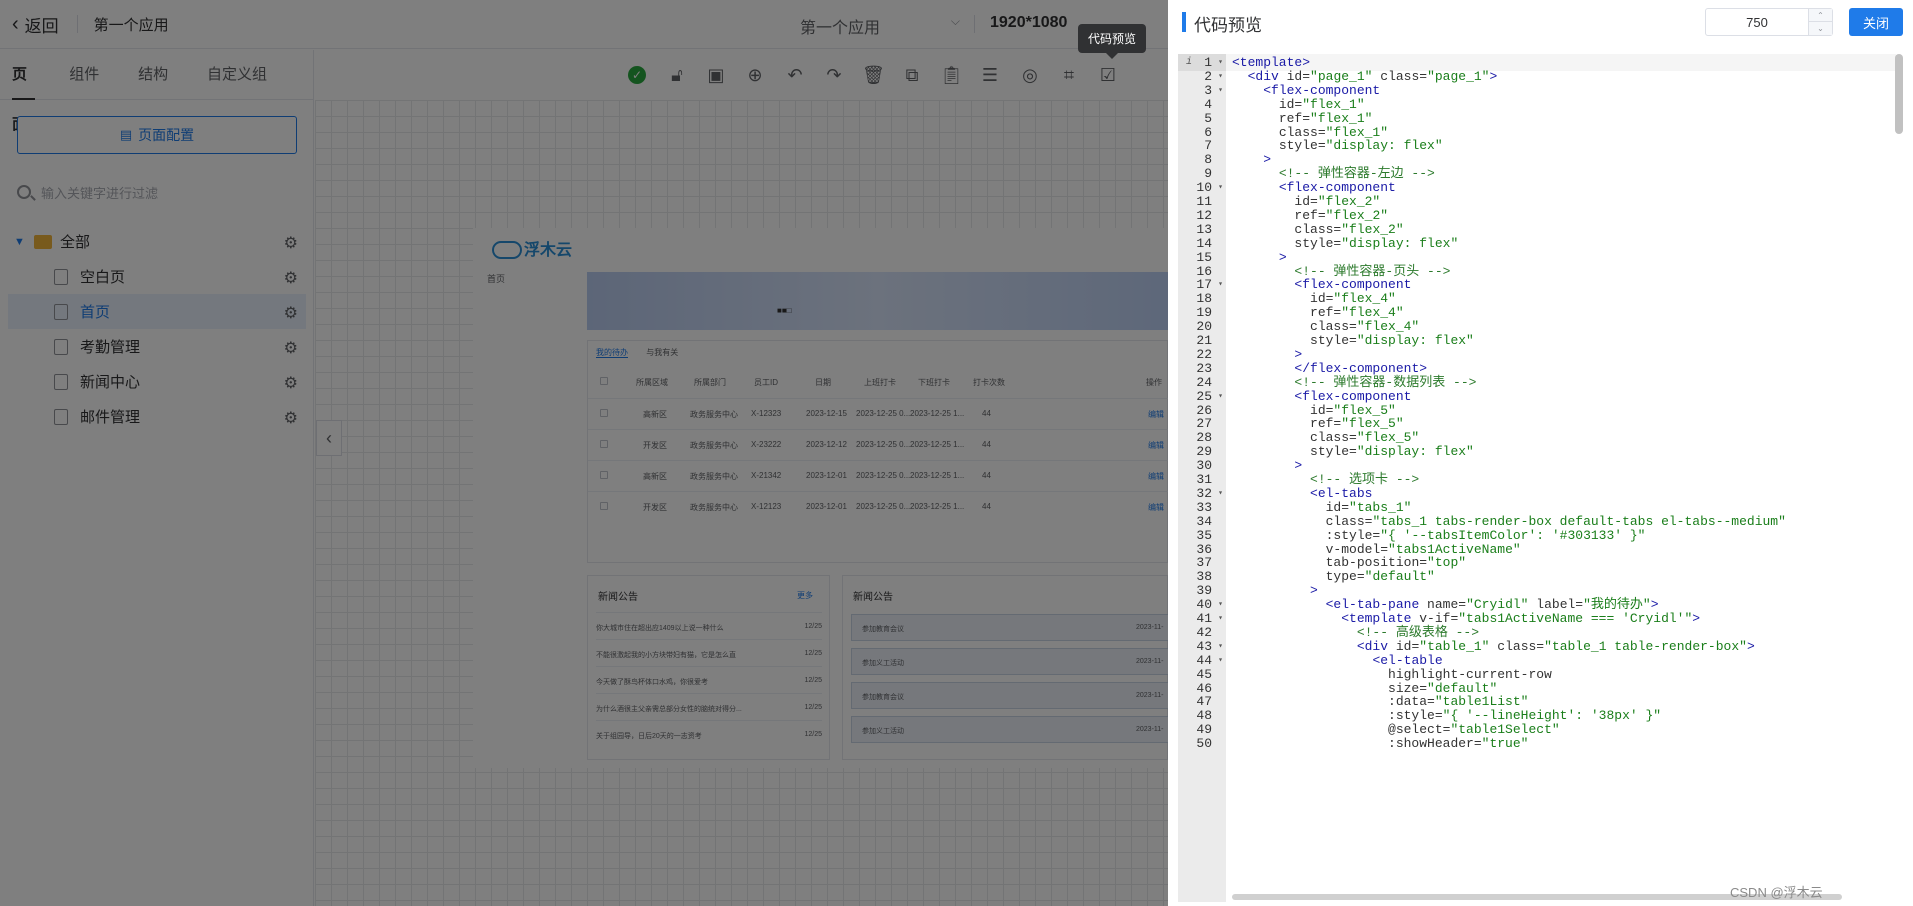  What do you see at coordinates (1184, 22) in the screenshot?
I see `title-accent-bar` at bounding box center [1184, 22].